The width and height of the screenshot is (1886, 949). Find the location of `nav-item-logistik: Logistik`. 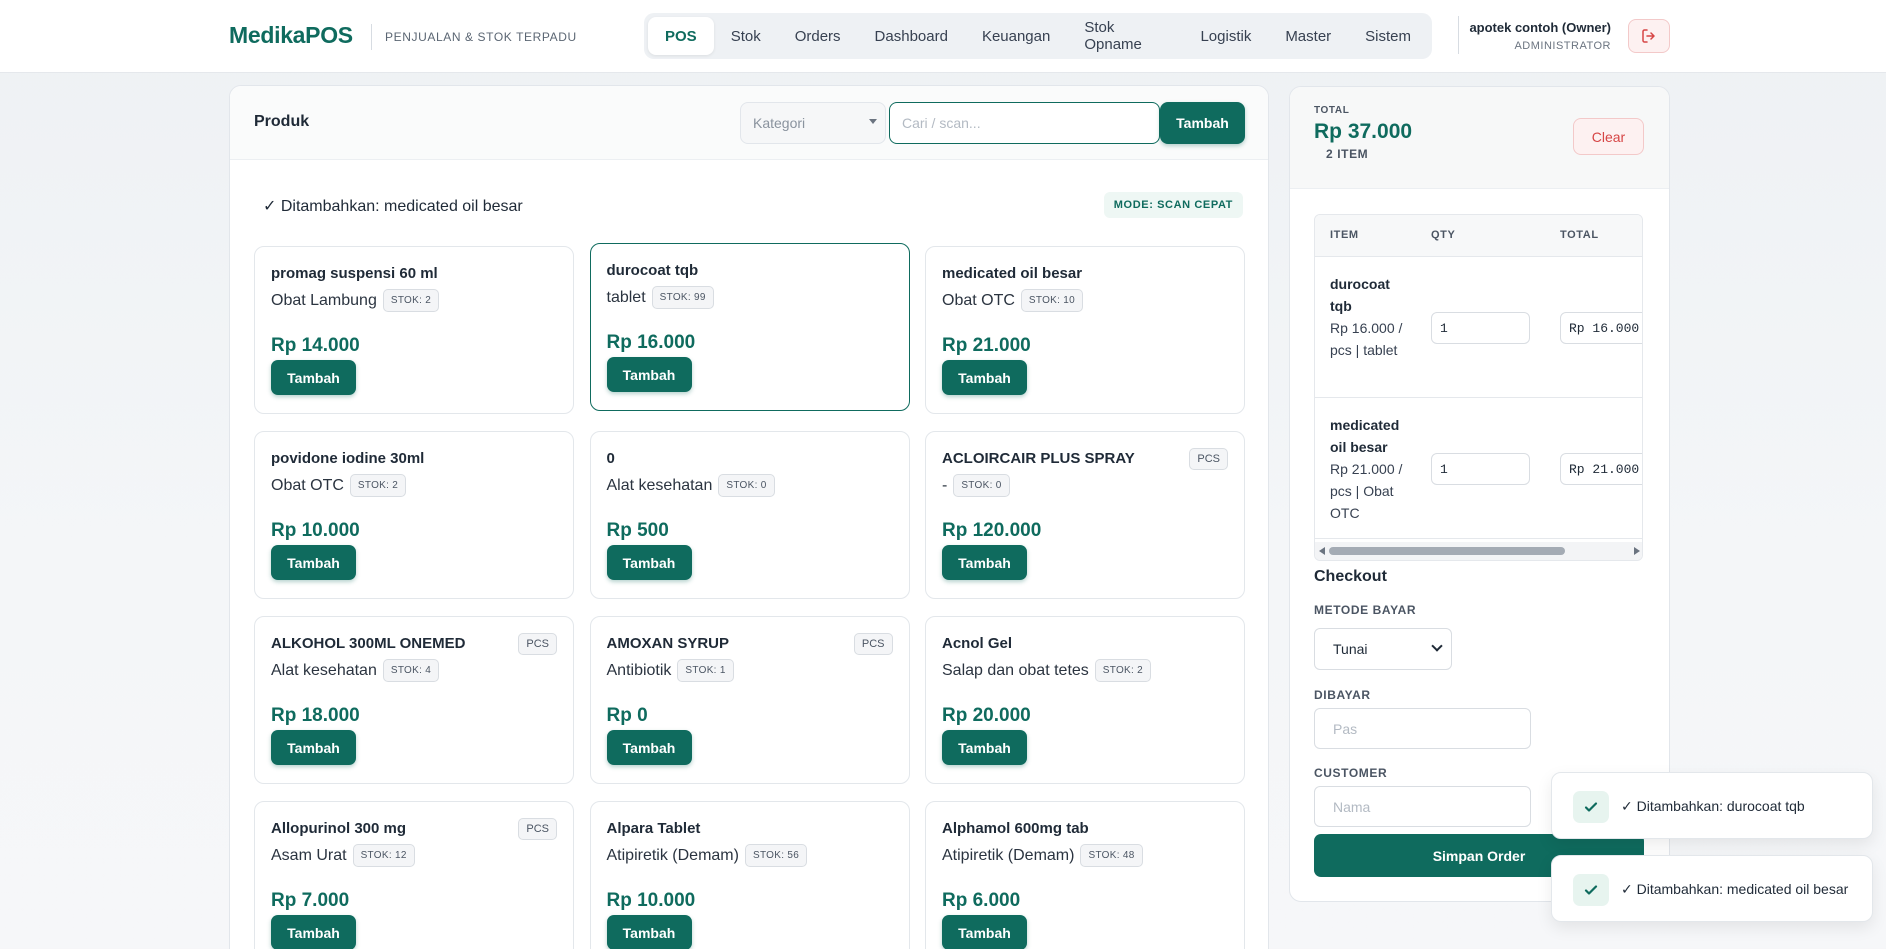

nav-item-logistik: Logistik is located at coordinates (1225, 36).